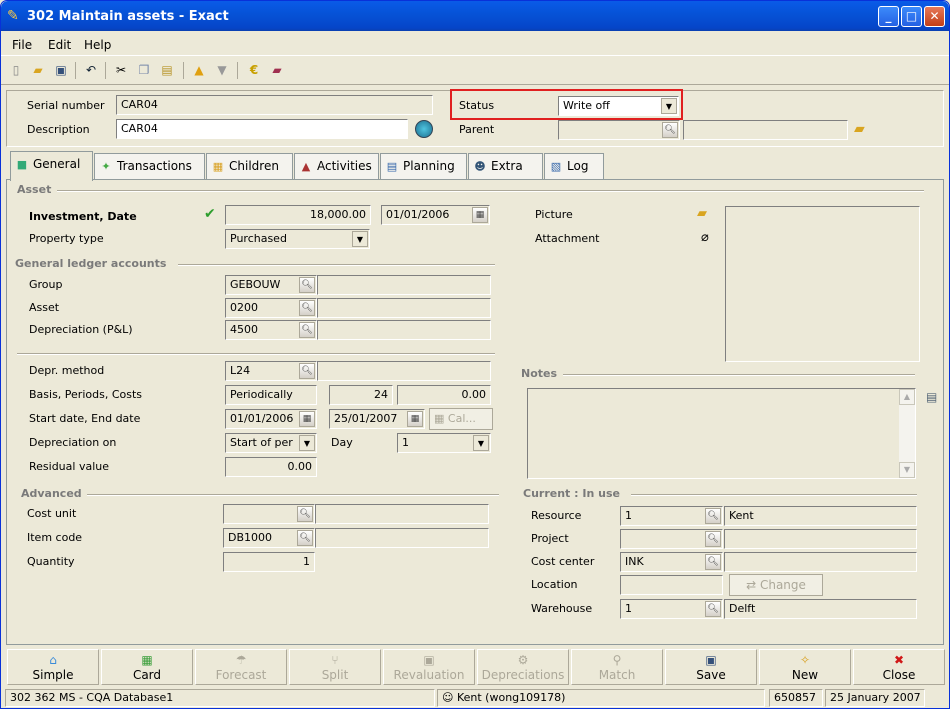 This screenshot has height=709, width=950. Describe the element at coordinates (805, 667) in the screenshot. I see `new-button: ✧ New` at that location.